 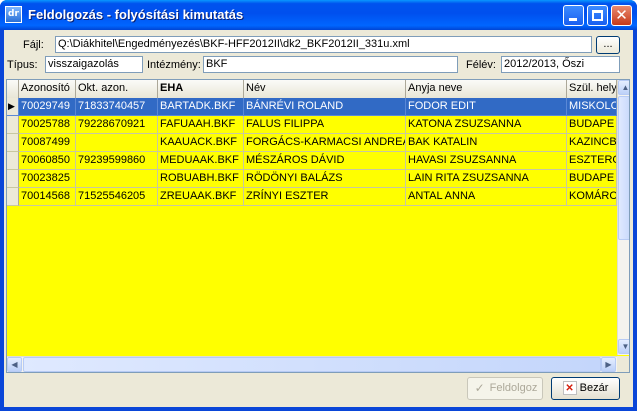 I want to click on table-cell: MISKOLC, so click(x=592, y=107).